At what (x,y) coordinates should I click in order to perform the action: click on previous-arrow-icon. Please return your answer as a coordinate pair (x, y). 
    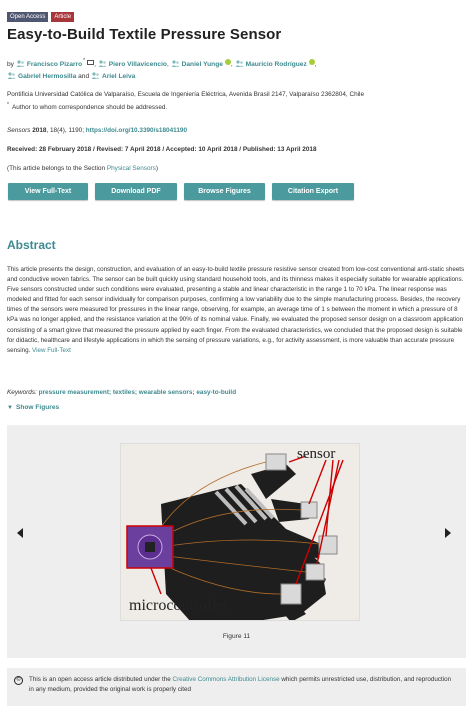
    Looking at the image, I should click on (20, 533).